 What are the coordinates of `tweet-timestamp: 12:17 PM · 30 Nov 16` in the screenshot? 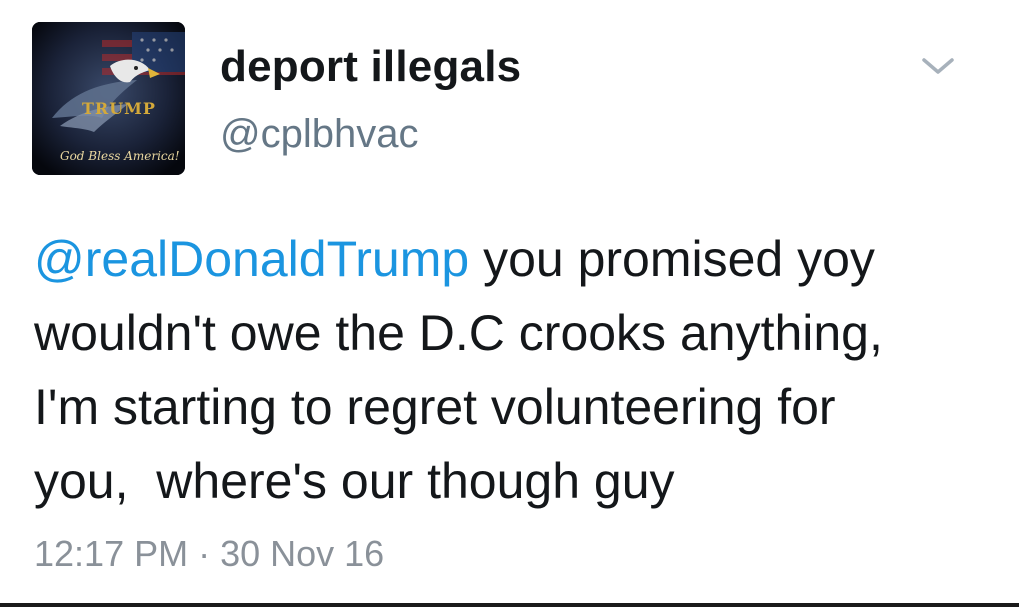 It's located at (209, 554).